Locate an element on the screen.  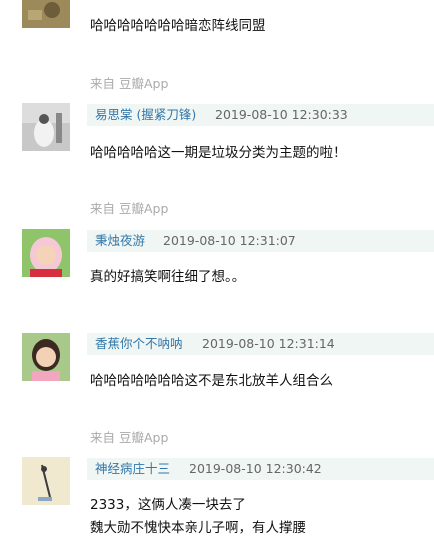
avatar-child-image is located at coordinates (46, 253).